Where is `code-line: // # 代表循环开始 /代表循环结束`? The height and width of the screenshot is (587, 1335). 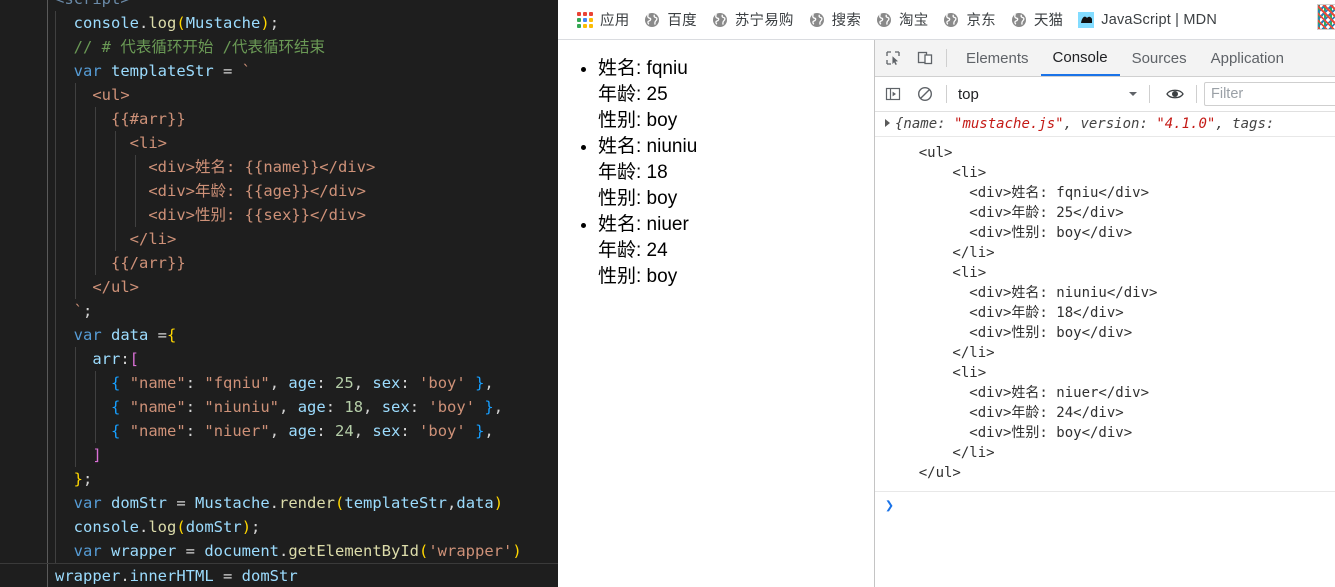
code-line: // # 代表循环开始 /代表循环结束 is located at coordinates (279, 47).